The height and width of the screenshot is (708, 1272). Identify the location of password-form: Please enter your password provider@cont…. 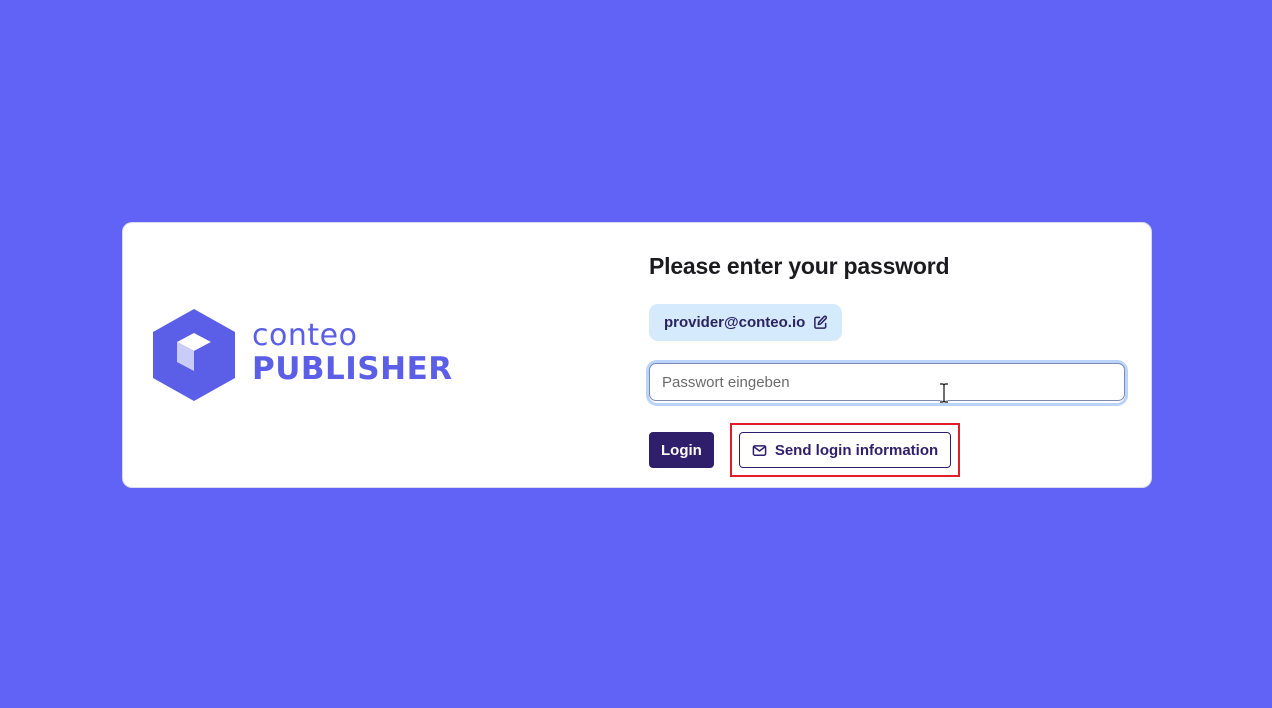
(887, 365).